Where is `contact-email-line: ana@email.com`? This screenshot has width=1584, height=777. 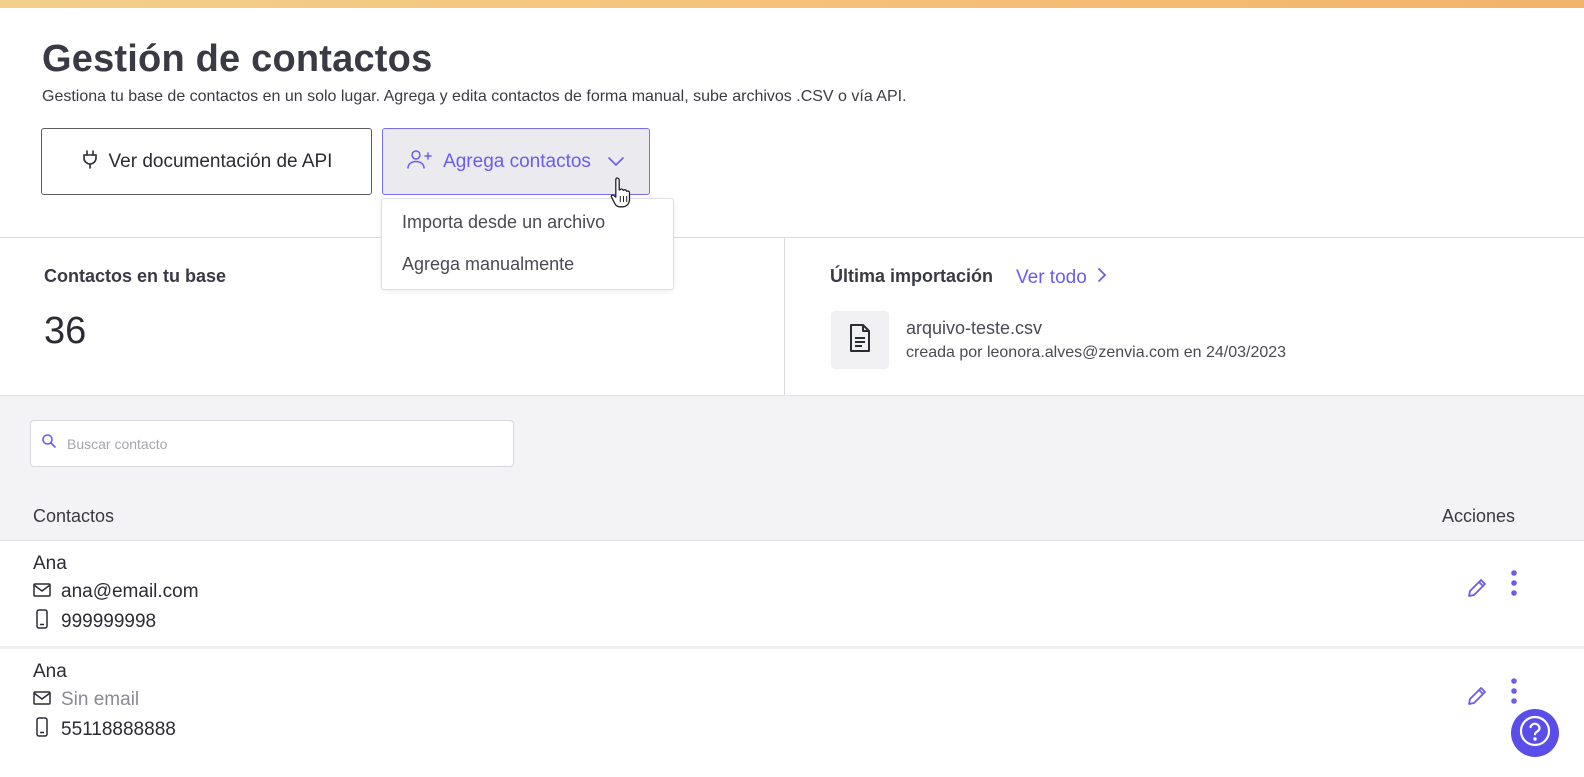
contact-email-line: ana@email.com is located at coordinates (116, 592).